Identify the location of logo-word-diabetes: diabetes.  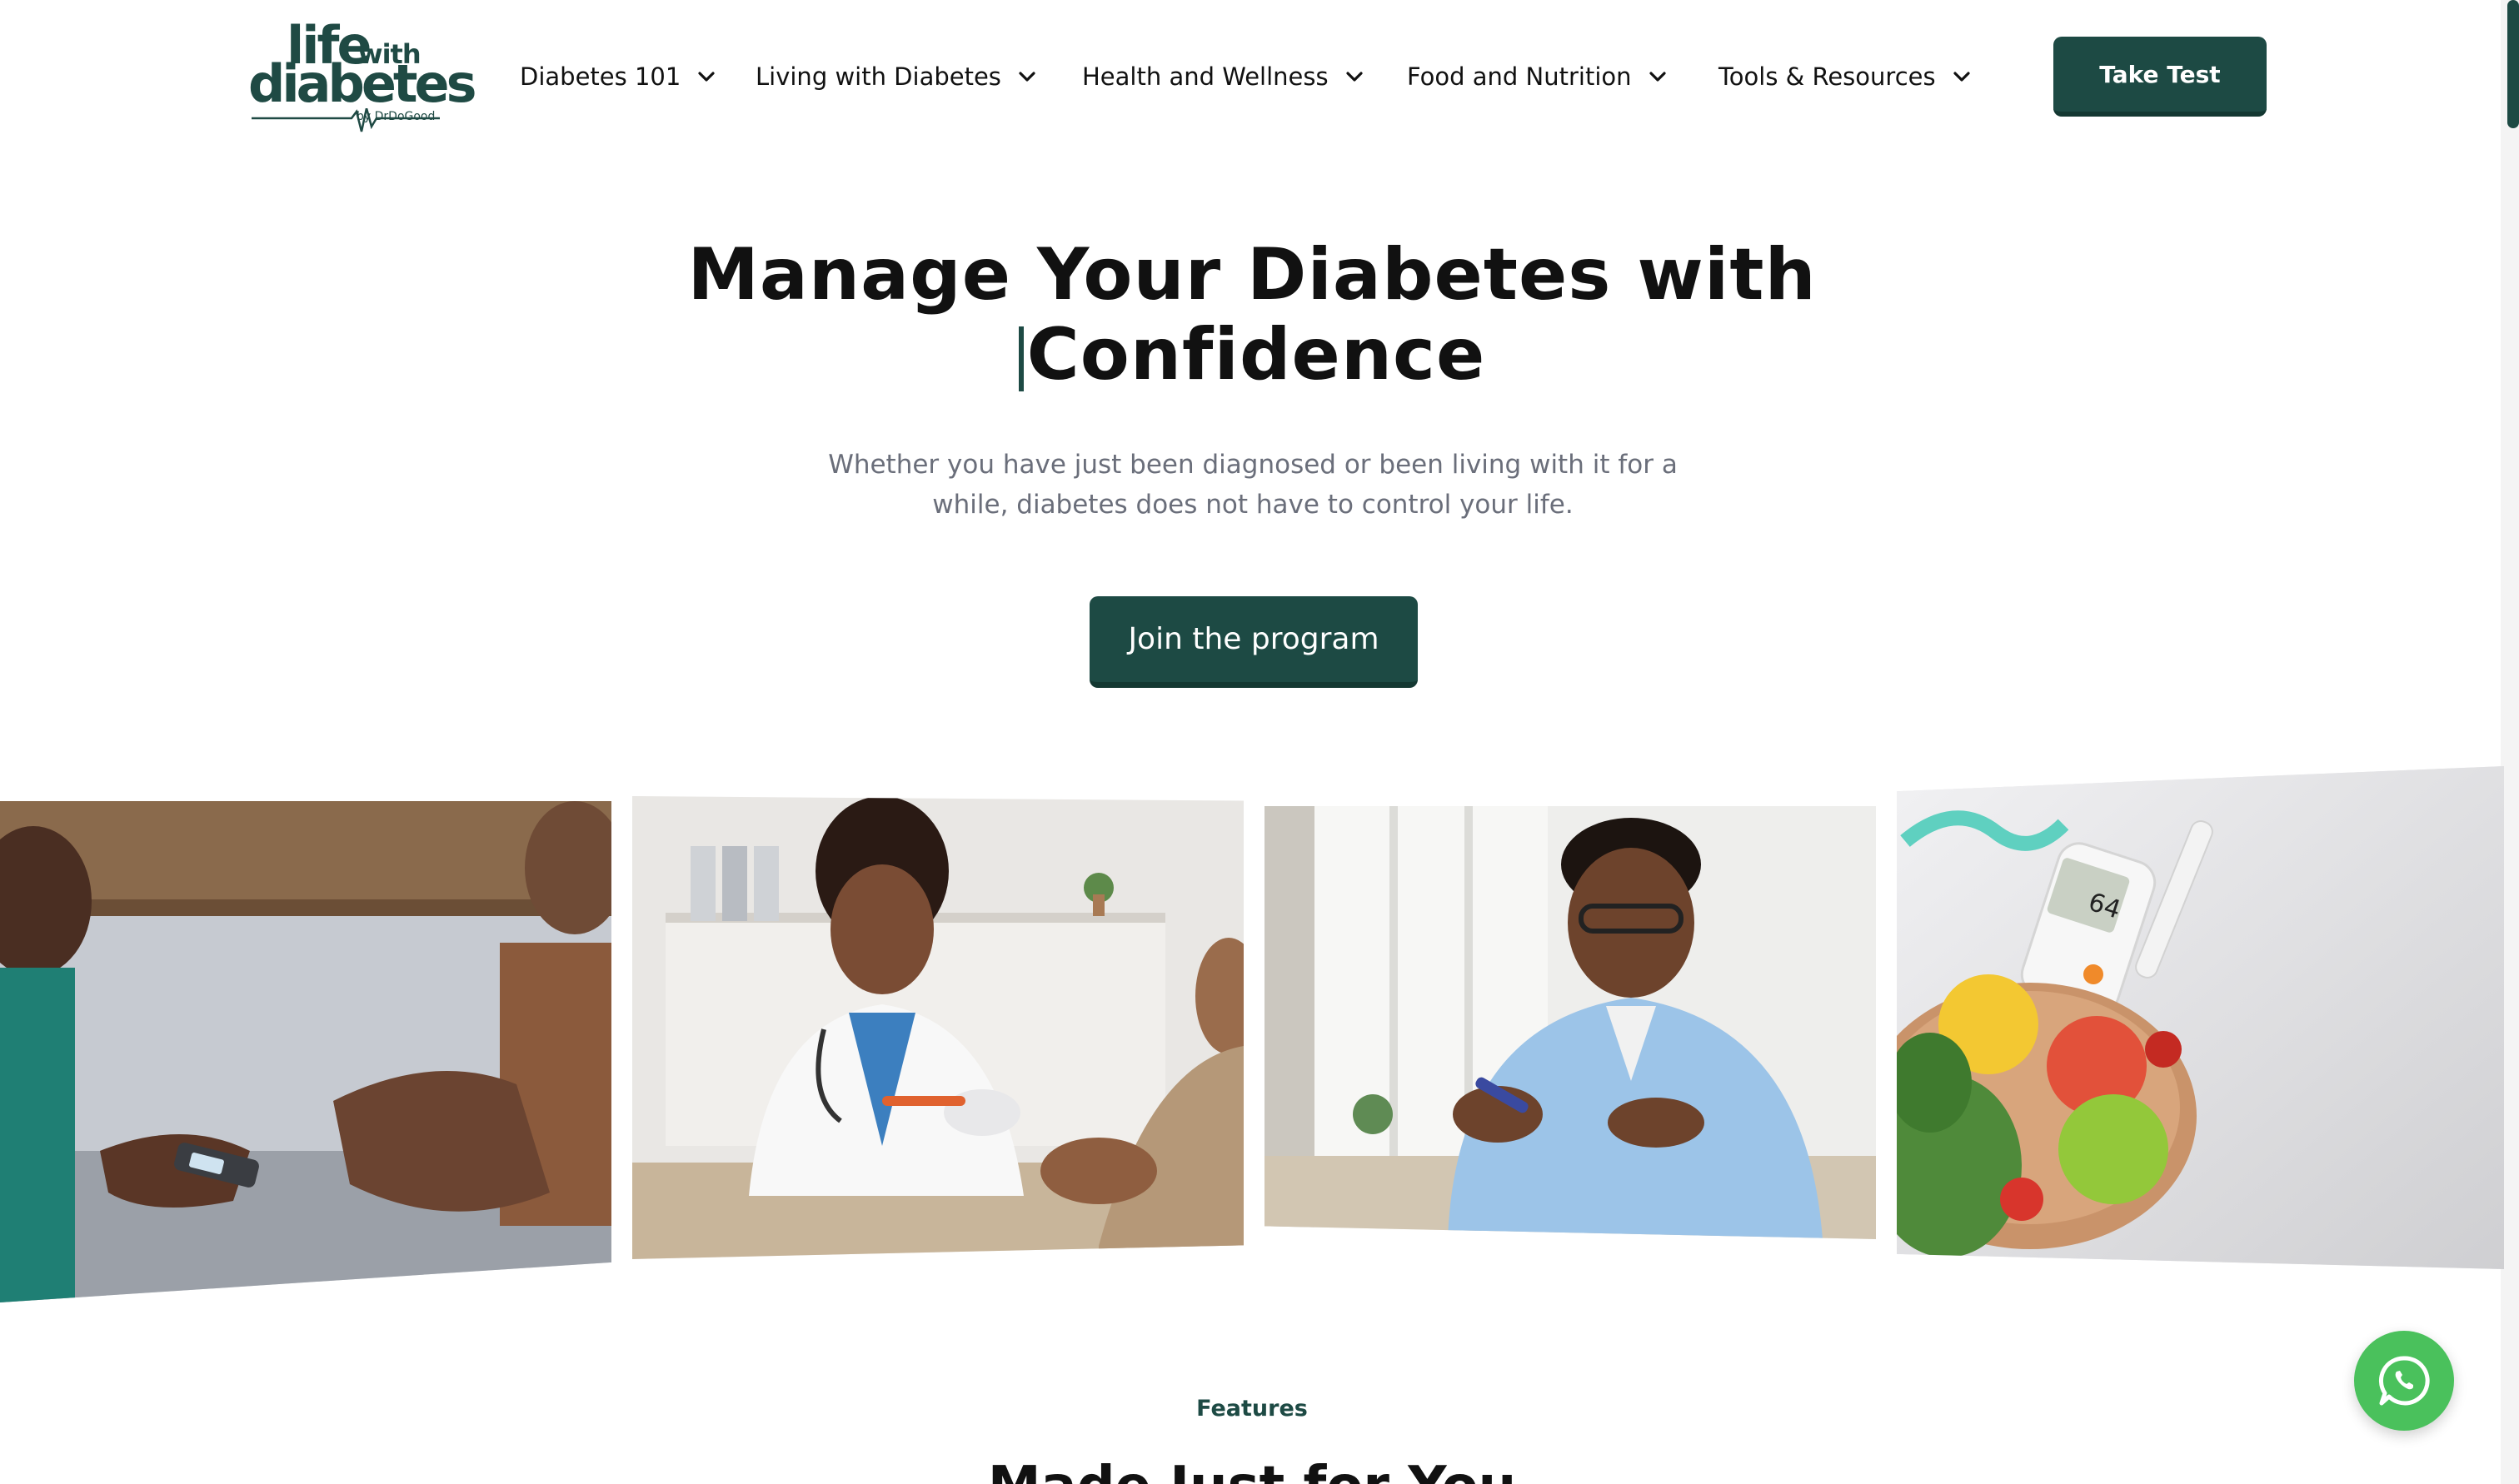
(362, 83).